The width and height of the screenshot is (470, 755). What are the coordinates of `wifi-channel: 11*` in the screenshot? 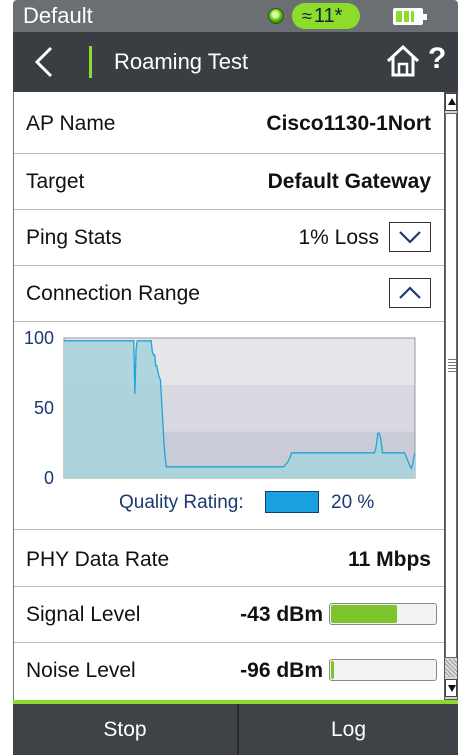 It's located at (328, 16).